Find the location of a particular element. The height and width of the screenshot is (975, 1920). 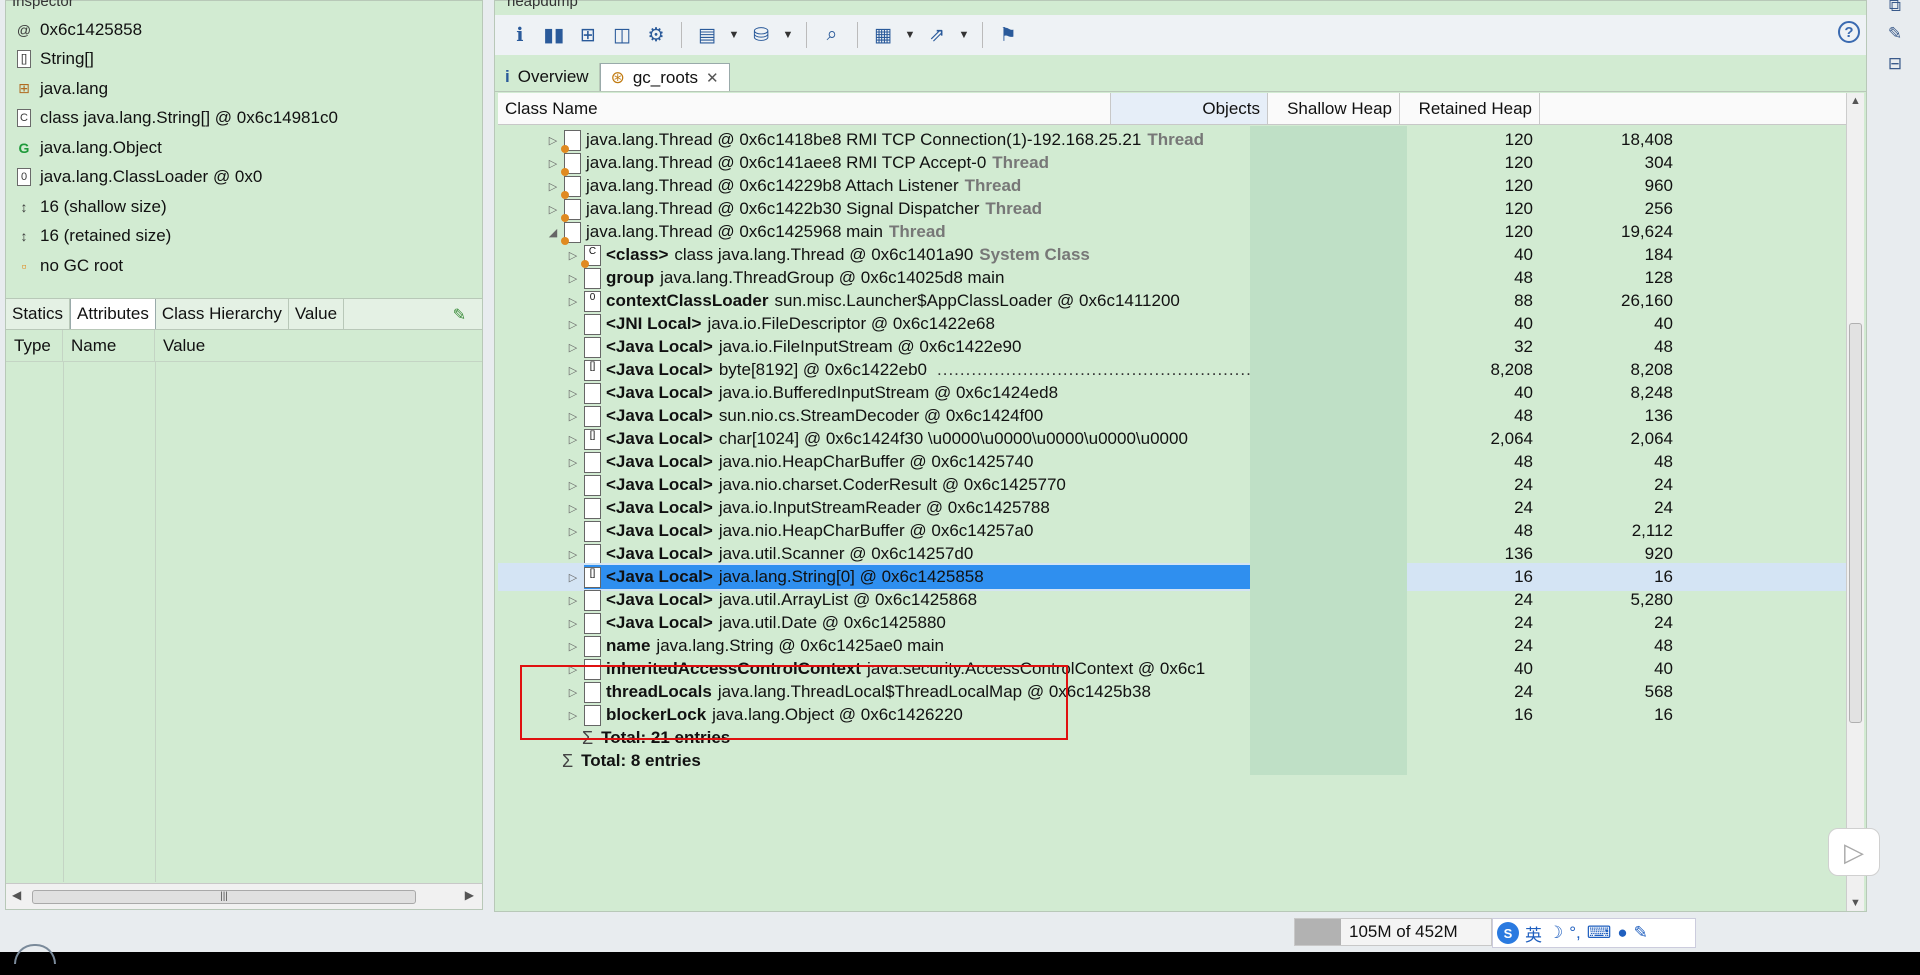

user-icon: ● is located at coordinates (1622, 933).